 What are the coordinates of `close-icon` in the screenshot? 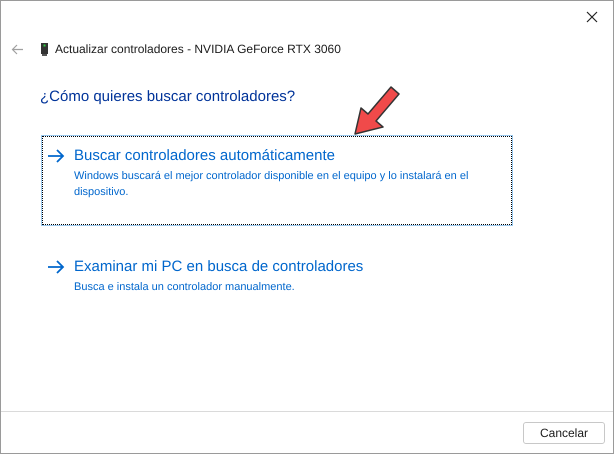 It's located at (592, 17).